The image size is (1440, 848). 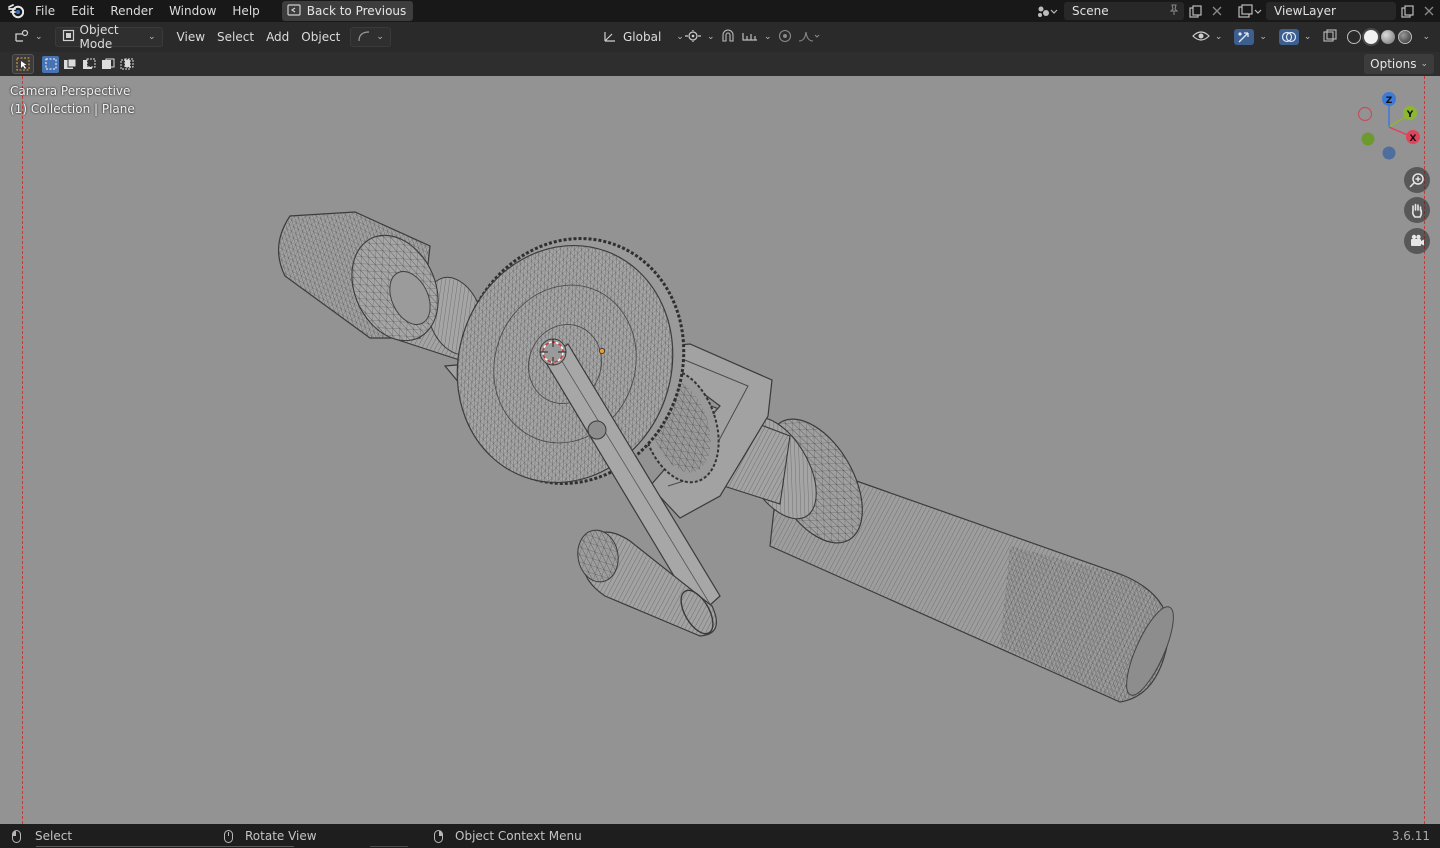 What do you see at coordinates (1124, 11) in the screenshot?
I see `scene-name-field: Scene` at bounding box center [1124, 11].